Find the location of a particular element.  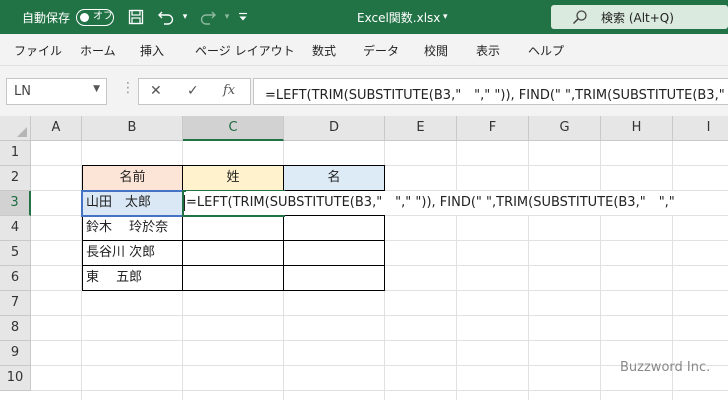

tab-page-layout: ページ レイアウト is located at coordinates (245, 50).